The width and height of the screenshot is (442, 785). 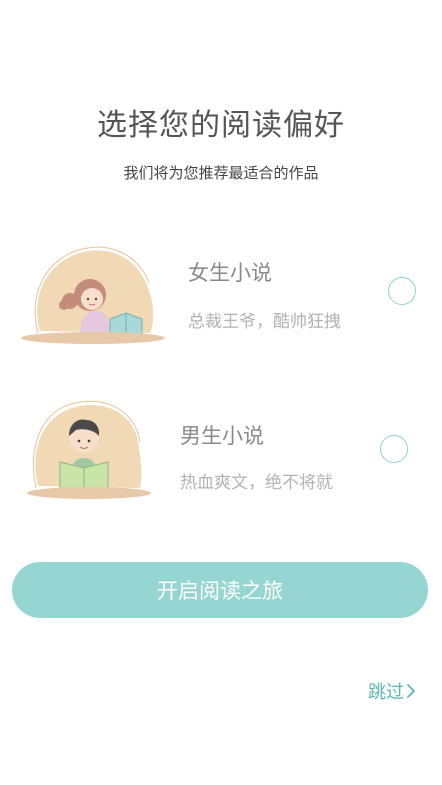 I want to click on option-female-description: 总裁王爷，酷帅狂拽, so click(x=264, y=322).